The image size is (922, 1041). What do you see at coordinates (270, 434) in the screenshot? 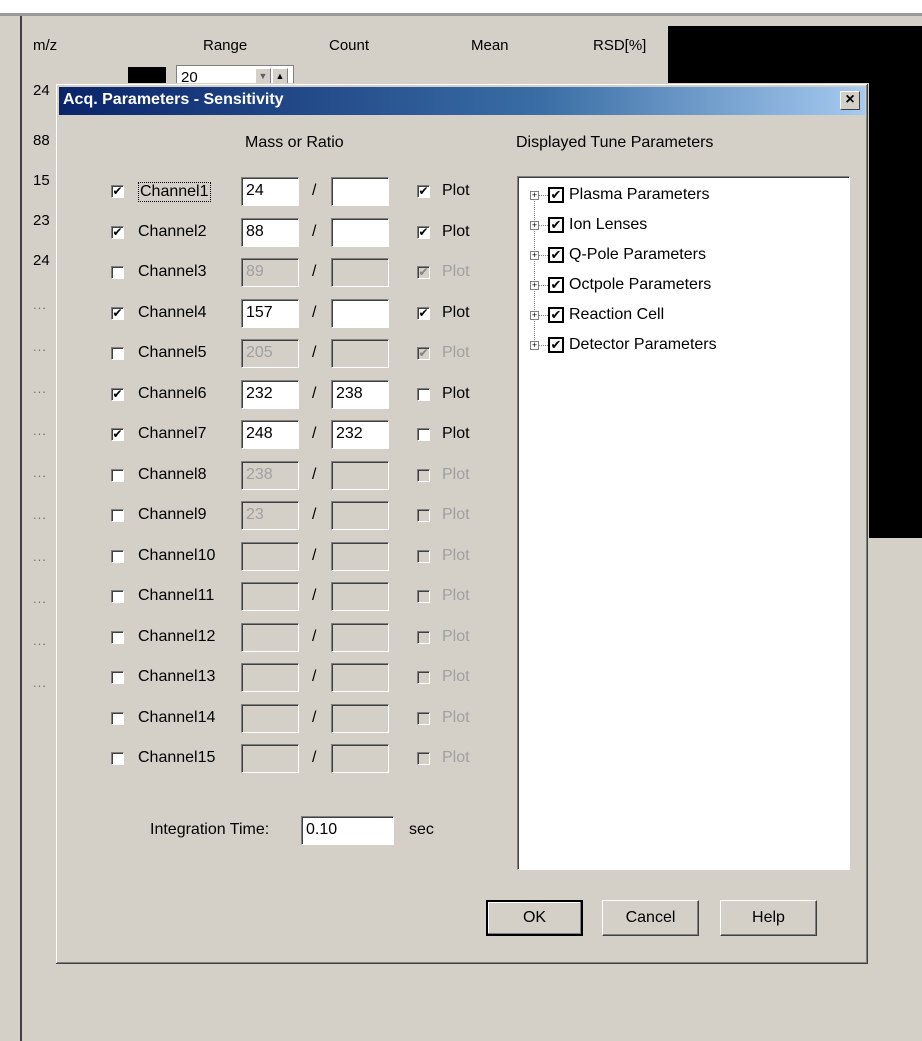
I see `mass-input: 248` at bounding box center [270, 434].